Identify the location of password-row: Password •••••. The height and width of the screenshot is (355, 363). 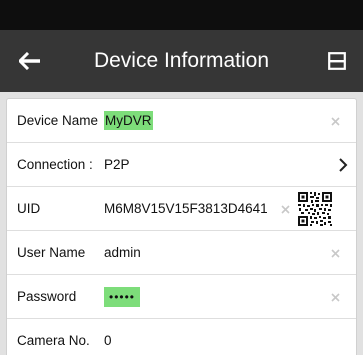
(181, 297).